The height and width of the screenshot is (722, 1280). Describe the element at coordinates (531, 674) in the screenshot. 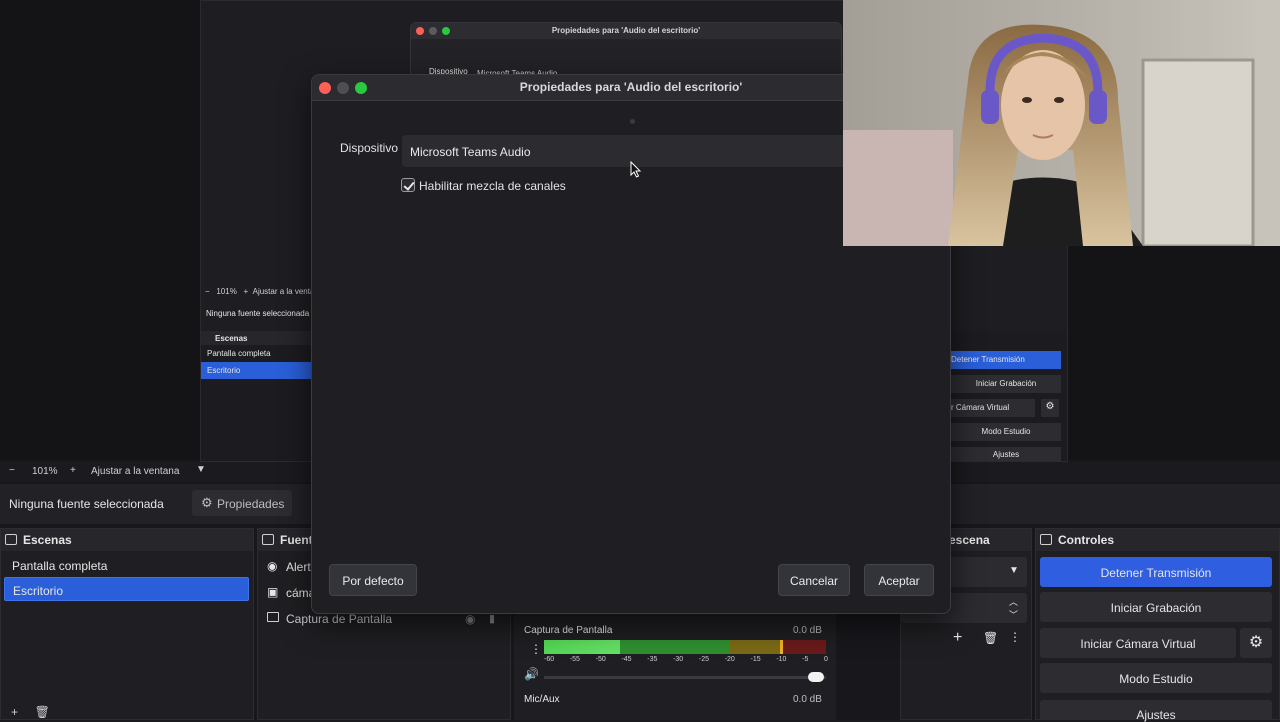

I see `speaker-icon: 🔊` at that location.